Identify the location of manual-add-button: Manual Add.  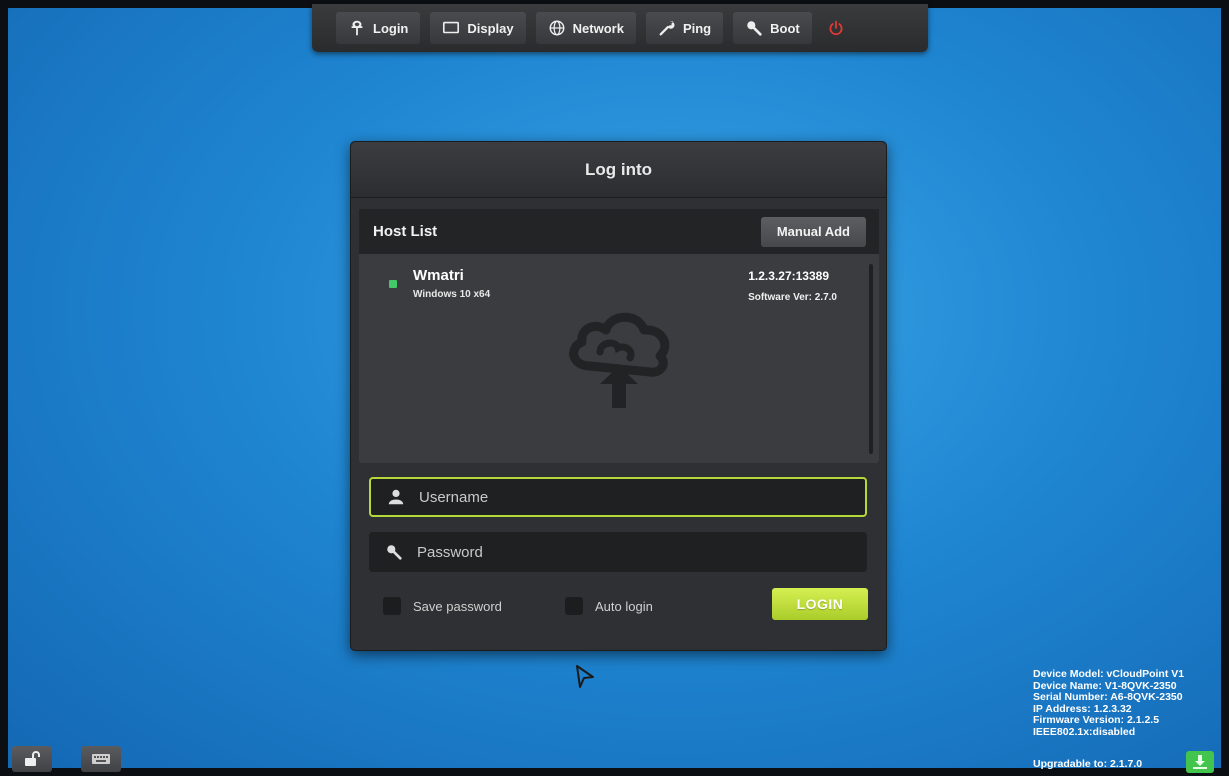
(813, 231).